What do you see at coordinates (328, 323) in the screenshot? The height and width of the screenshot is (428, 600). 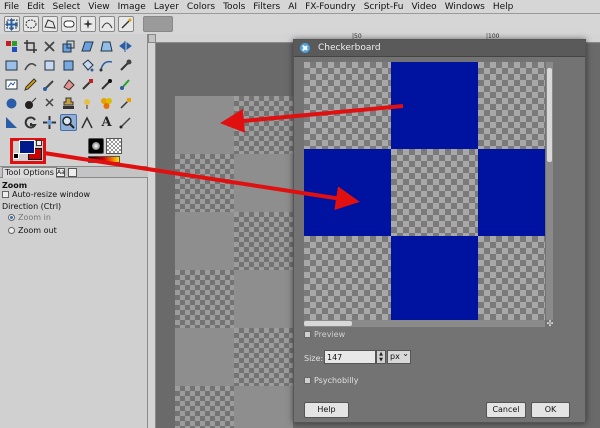 I see `horizontal-scroll-thumb` at bounding box center [328, 323].